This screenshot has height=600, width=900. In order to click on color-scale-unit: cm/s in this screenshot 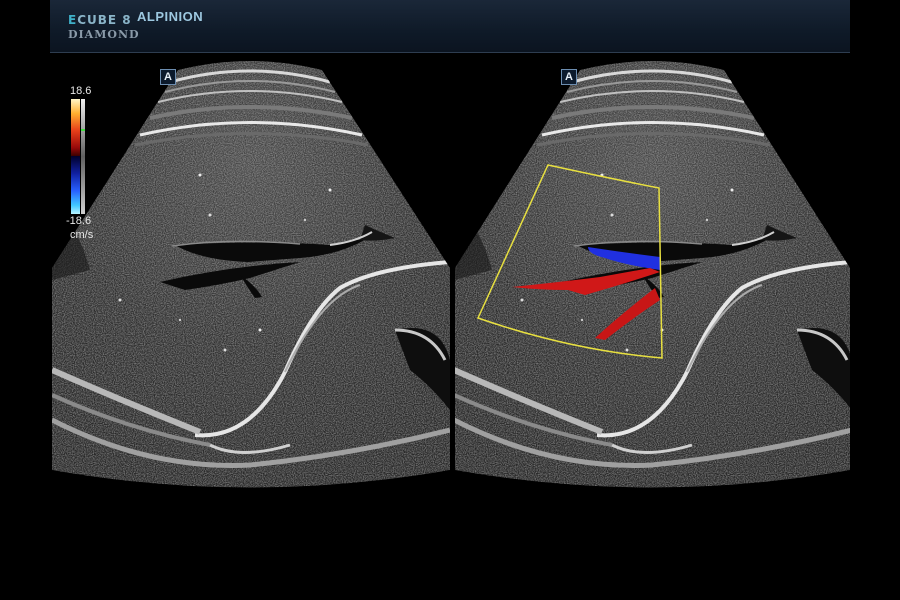, I will do `click(82, 235)`.